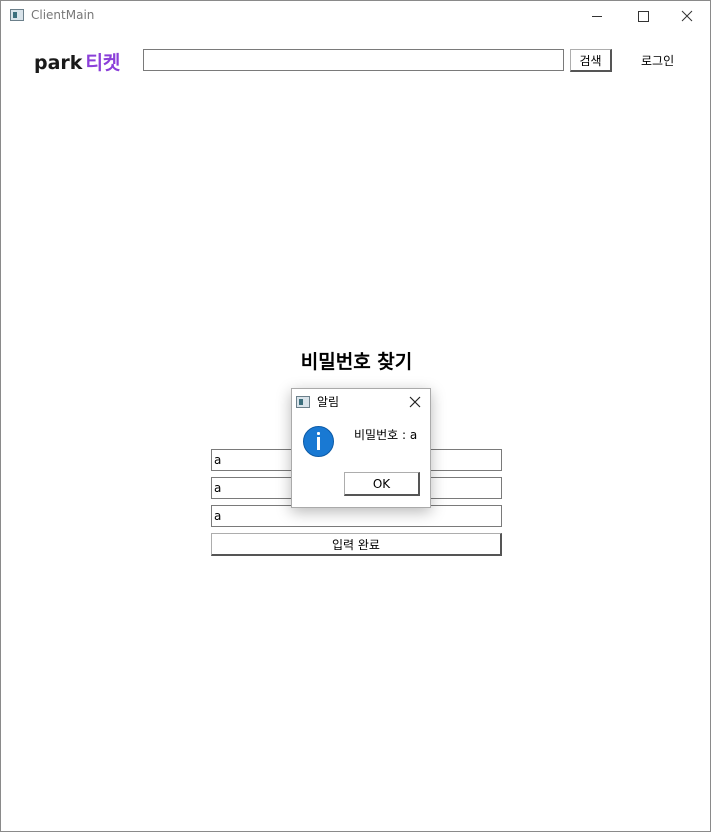  Describe the element at coordinates (303, 402) in the screenshot. I see `dialog-app-icon` at that location.